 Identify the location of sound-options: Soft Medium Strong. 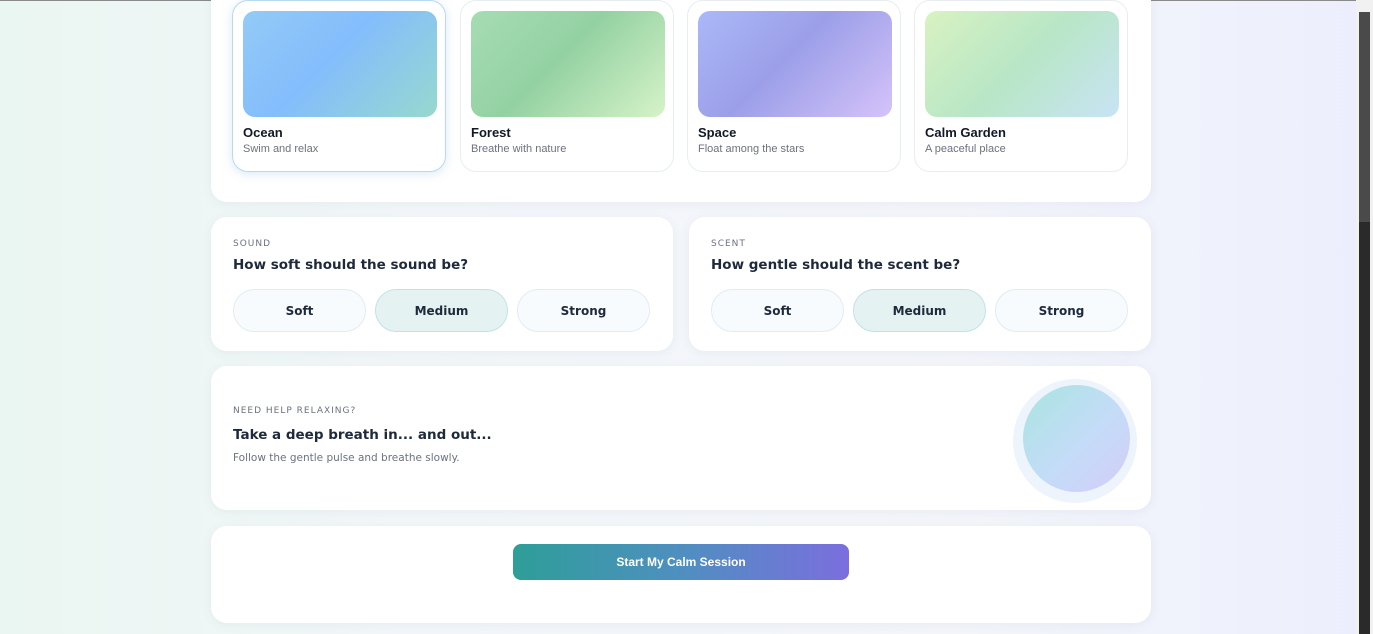
(441, 310).